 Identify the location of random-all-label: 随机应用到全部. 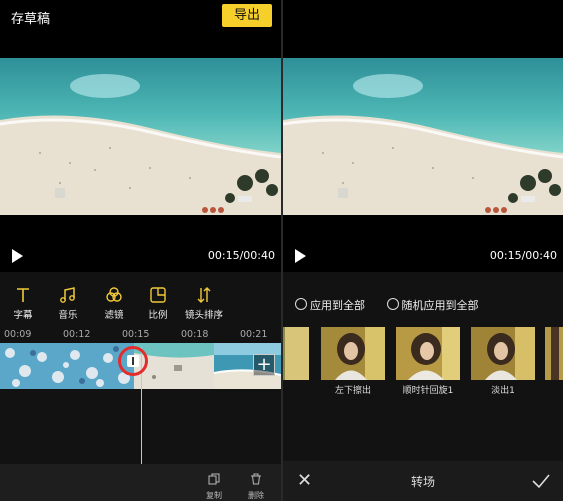
(440, 305).